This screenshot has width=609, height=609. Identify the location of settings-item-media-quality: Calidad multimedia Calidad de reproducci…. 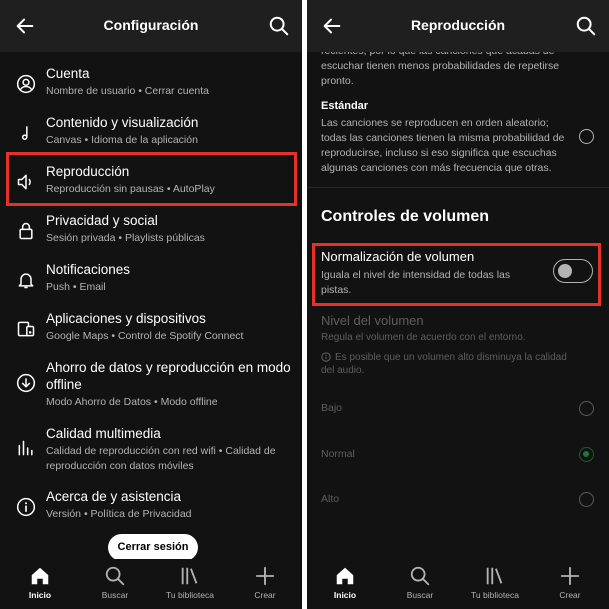
(151, 452).